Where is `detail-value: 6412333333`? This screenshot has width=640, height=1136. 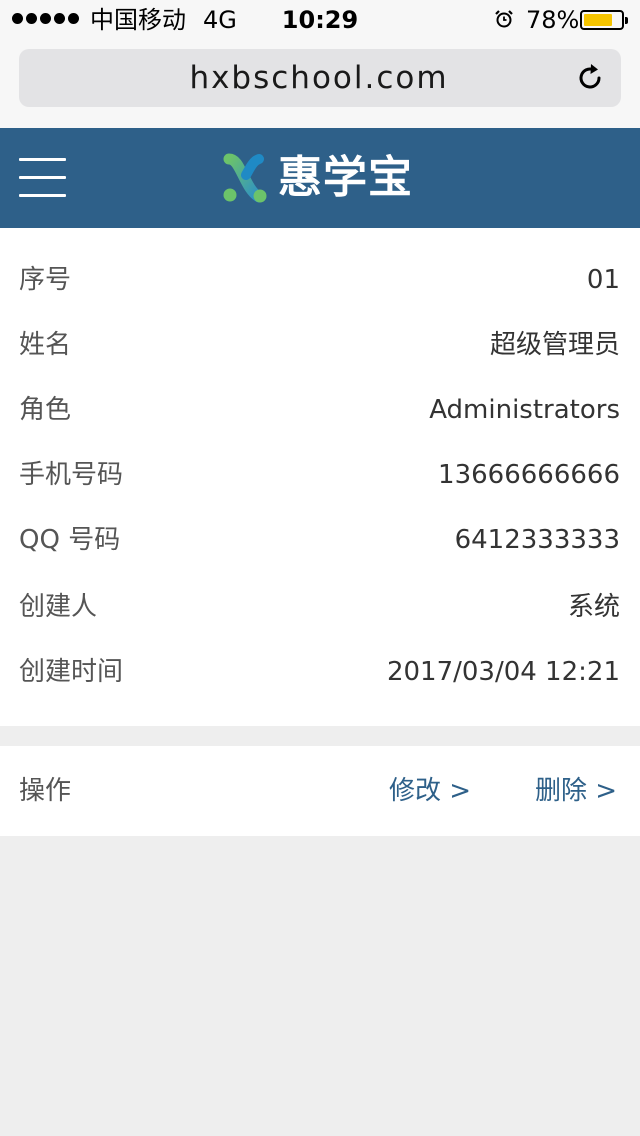
detail-value: 6412333333 is located at coordinates (537, 540).